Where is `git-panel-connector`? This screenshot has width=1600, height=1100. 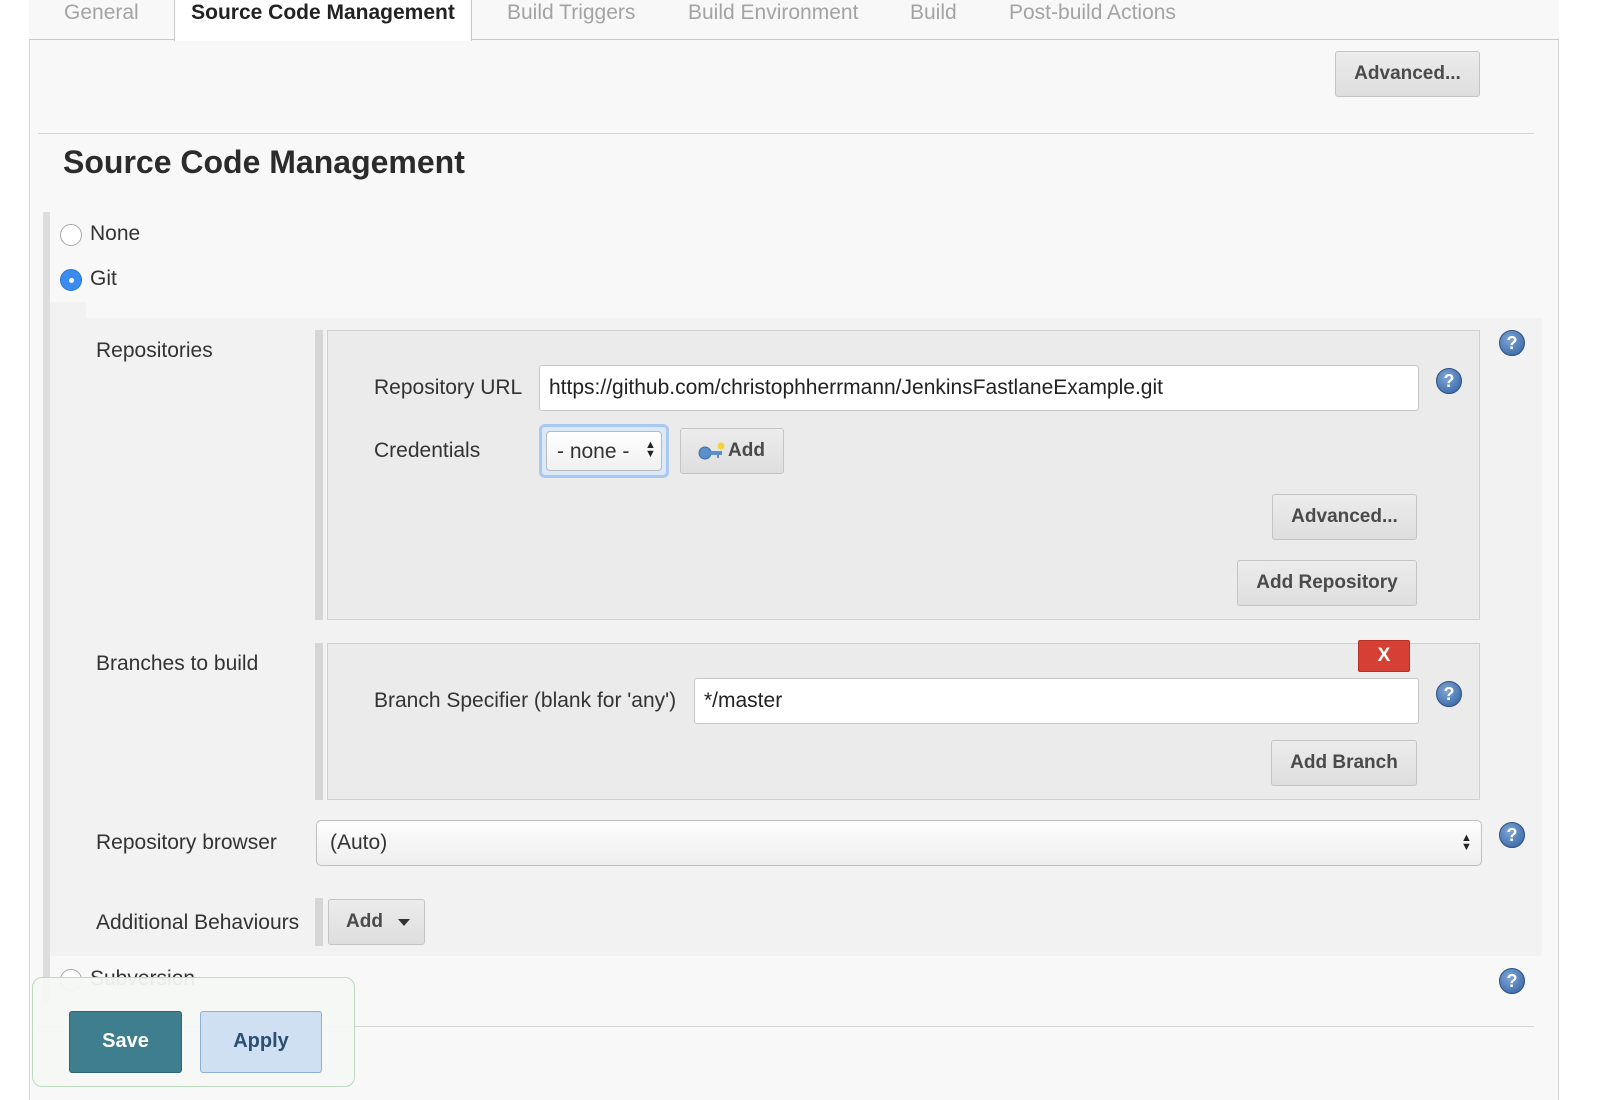 git-panel-connector is located at coordinates (68, 310).